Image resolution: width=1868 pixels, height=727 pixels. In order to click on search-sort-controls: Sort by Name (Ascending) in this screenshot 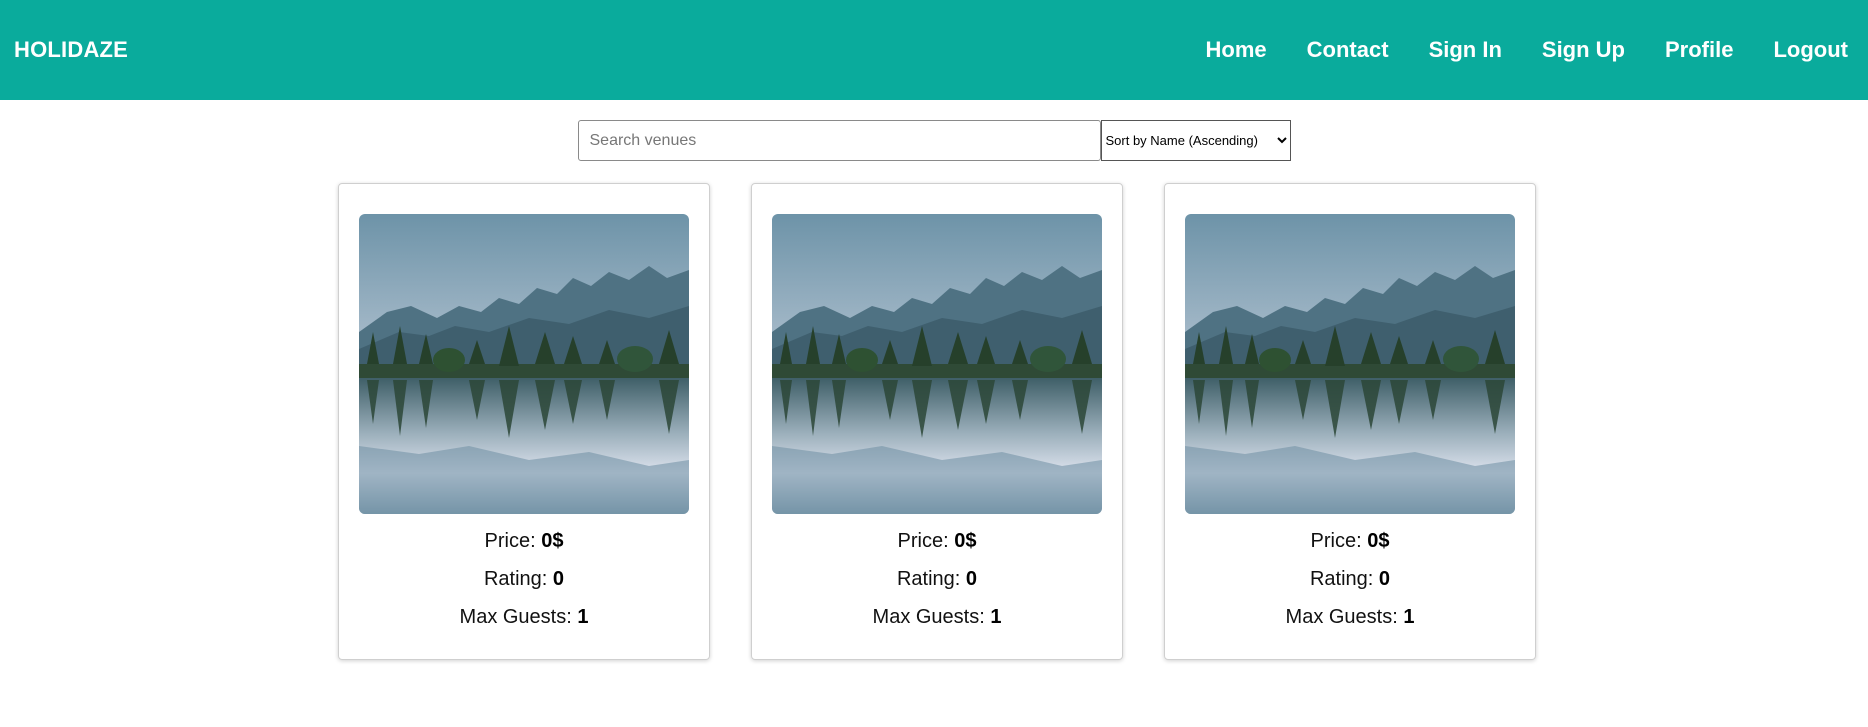, I will do `click(934, 140)`.